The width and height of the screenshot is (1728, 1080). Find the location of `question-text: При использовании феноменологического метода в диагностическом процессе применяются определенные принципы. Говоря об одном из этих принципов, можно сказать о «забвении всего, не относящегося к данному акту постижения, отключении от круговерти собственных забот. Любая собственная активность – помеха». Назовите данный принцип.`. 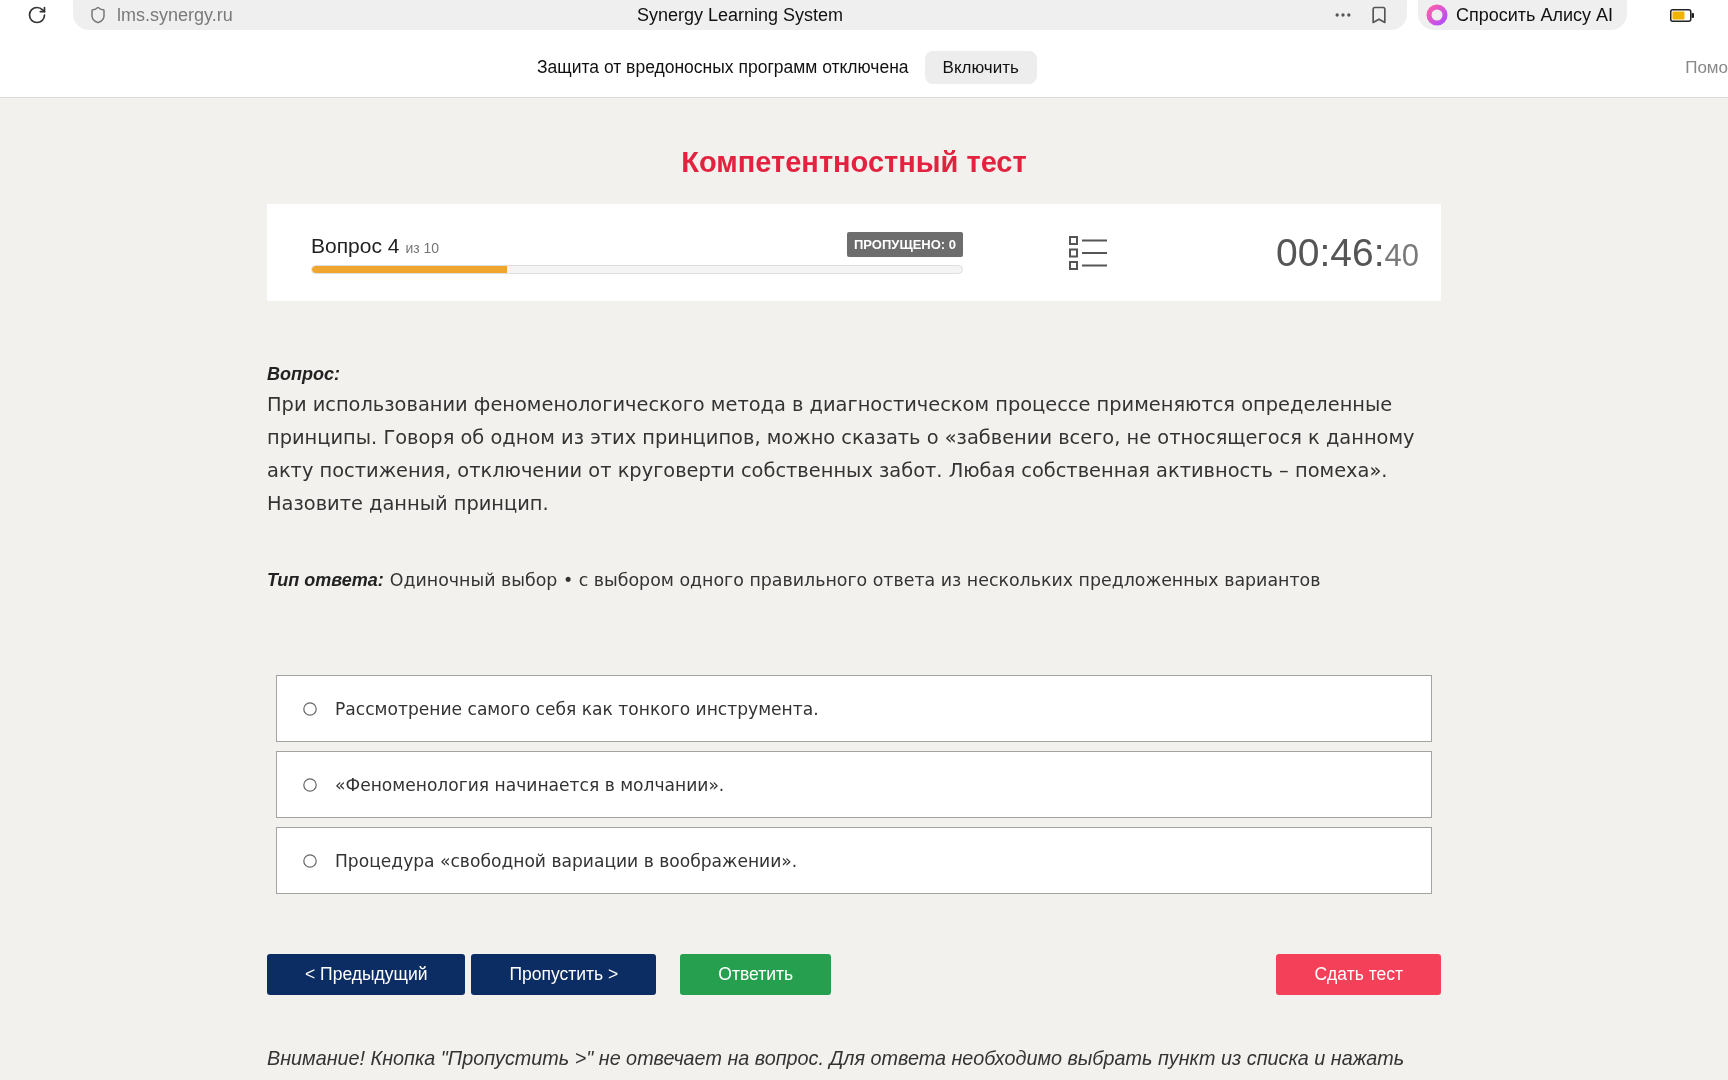

question-text: При использовании феноменологического метода в диагностическом процессе применяются определенные принципы. Говоря об одном из этих принципов, можно сказать о «забвении всего, не относящегося к данному акту постижения, отключении от круговерти собственных забот. Любая собственная активность – помеха». Назовите данный принцип. is located at coordinates (841, 454).